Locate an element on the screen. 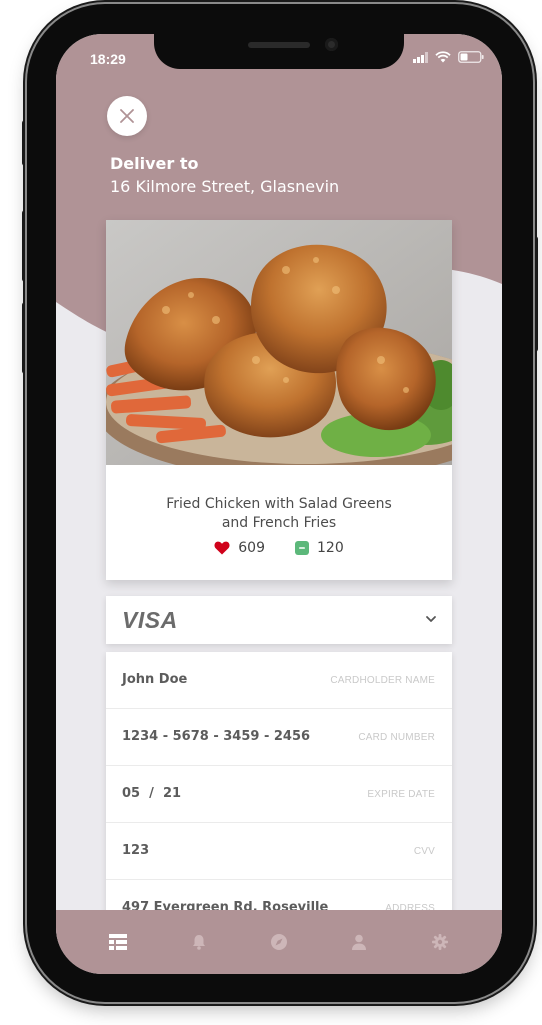 The image size is (542, 1025). likes-count: 609 is located at coordinates (251, 548).